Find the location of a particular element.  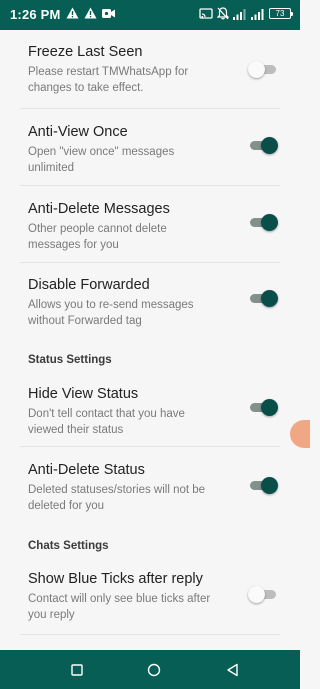

square-icon is located at coordinates (77, 670).